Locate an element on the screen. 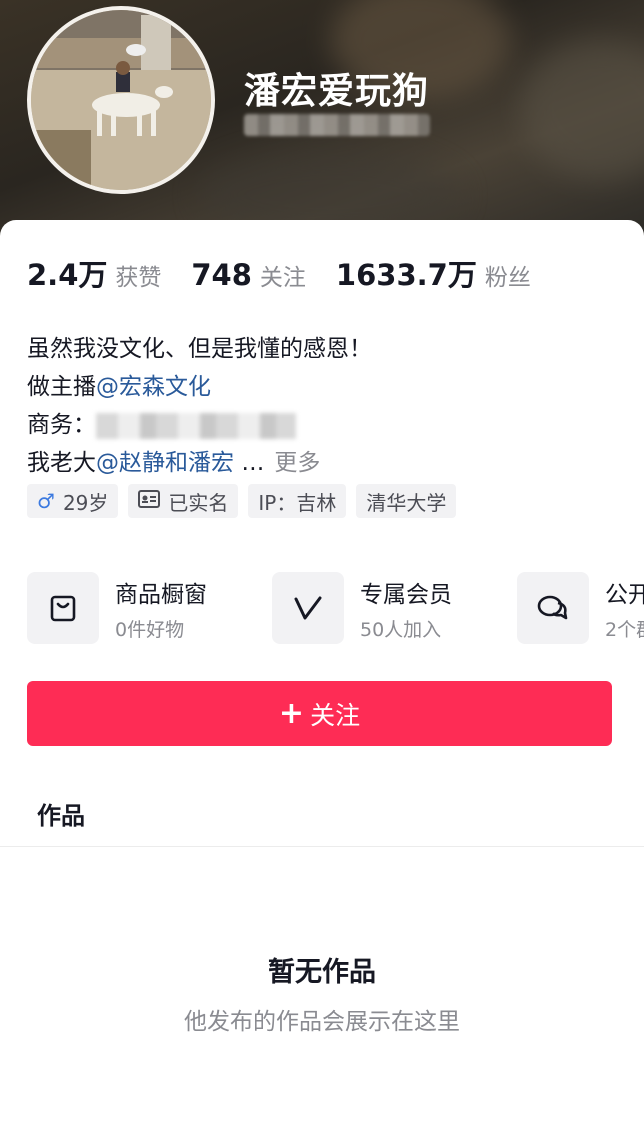  bio-line: 商务： is located at coordinates (199, 425).